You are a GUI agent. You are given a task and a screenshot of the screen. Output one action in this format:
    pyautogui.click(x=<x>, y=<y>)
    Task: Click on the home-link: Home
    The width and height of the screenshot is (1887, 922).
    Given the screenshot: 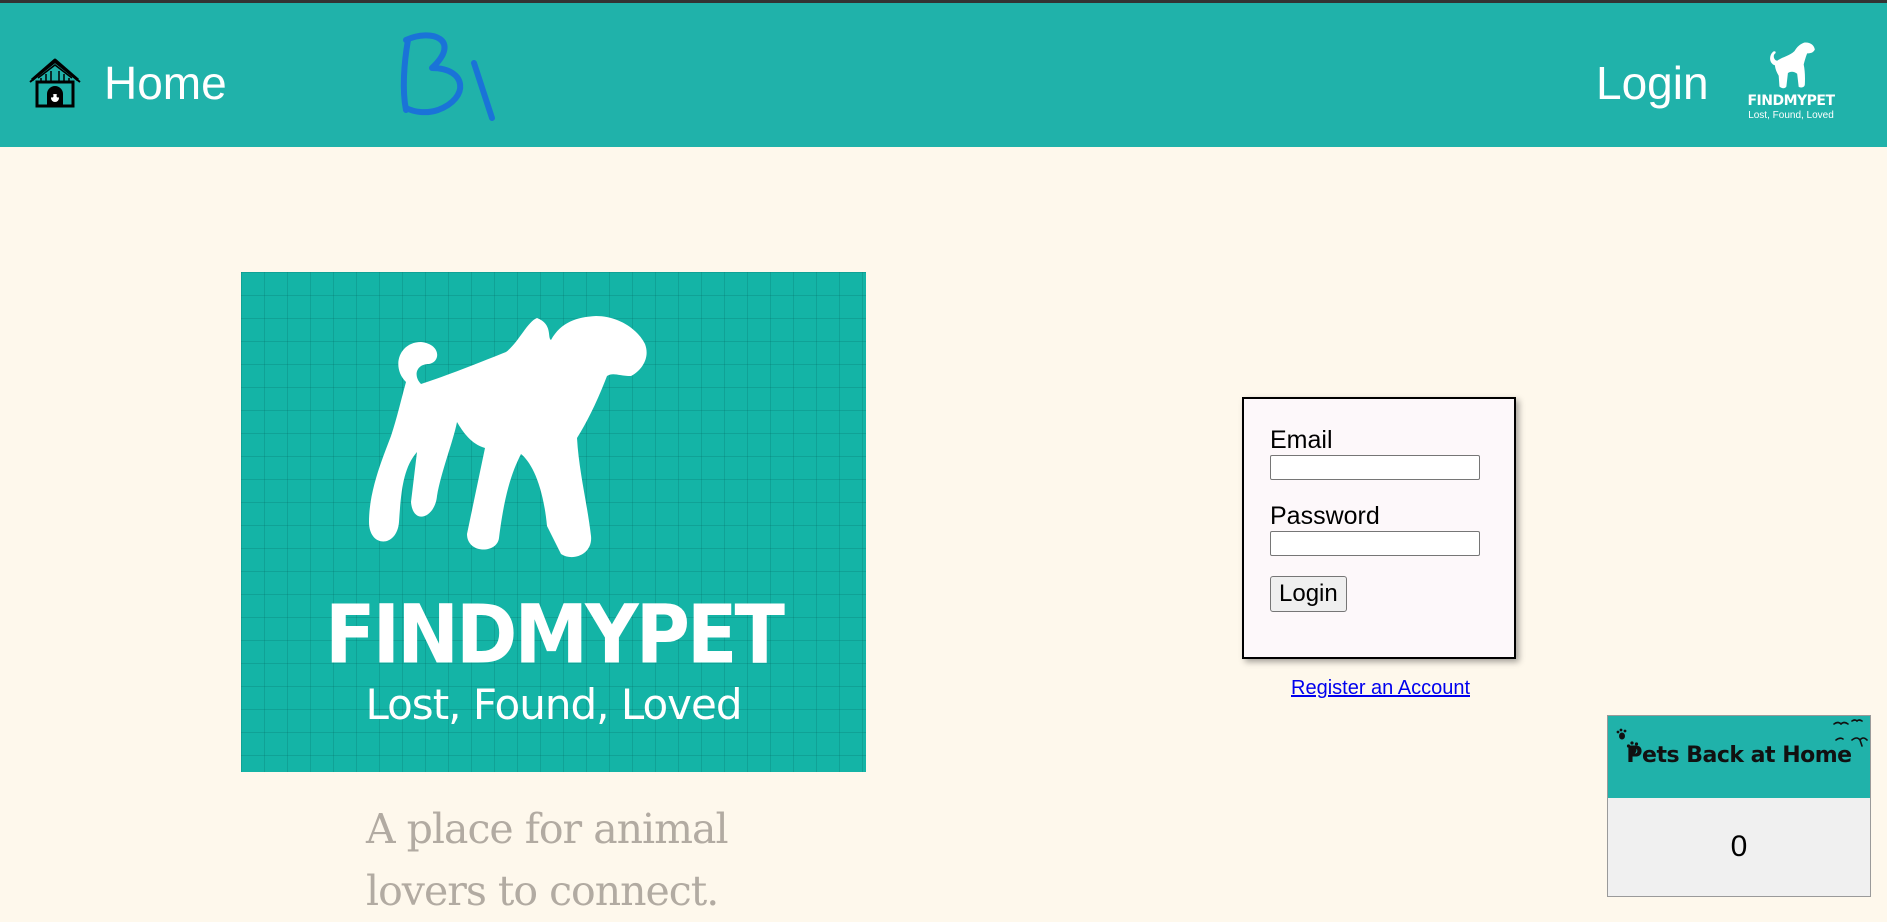 What is the action you would take?
    pyautogui.click(x=127, y=83)
    